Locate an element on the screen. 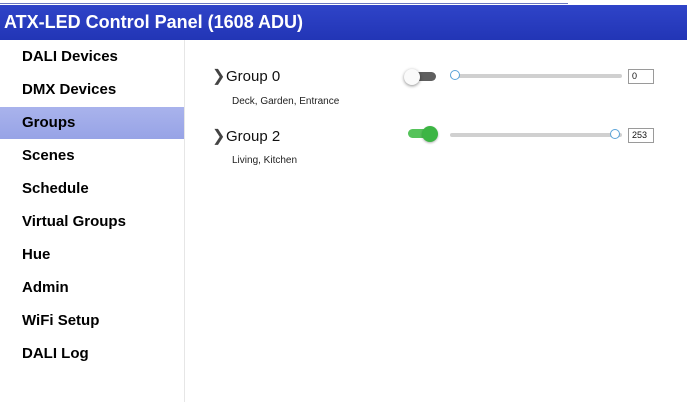 The width and height of the screenshot is (687, 402). sidebar-item-virtual-groups: Virtual Groups is located at coordinates (92, 222).